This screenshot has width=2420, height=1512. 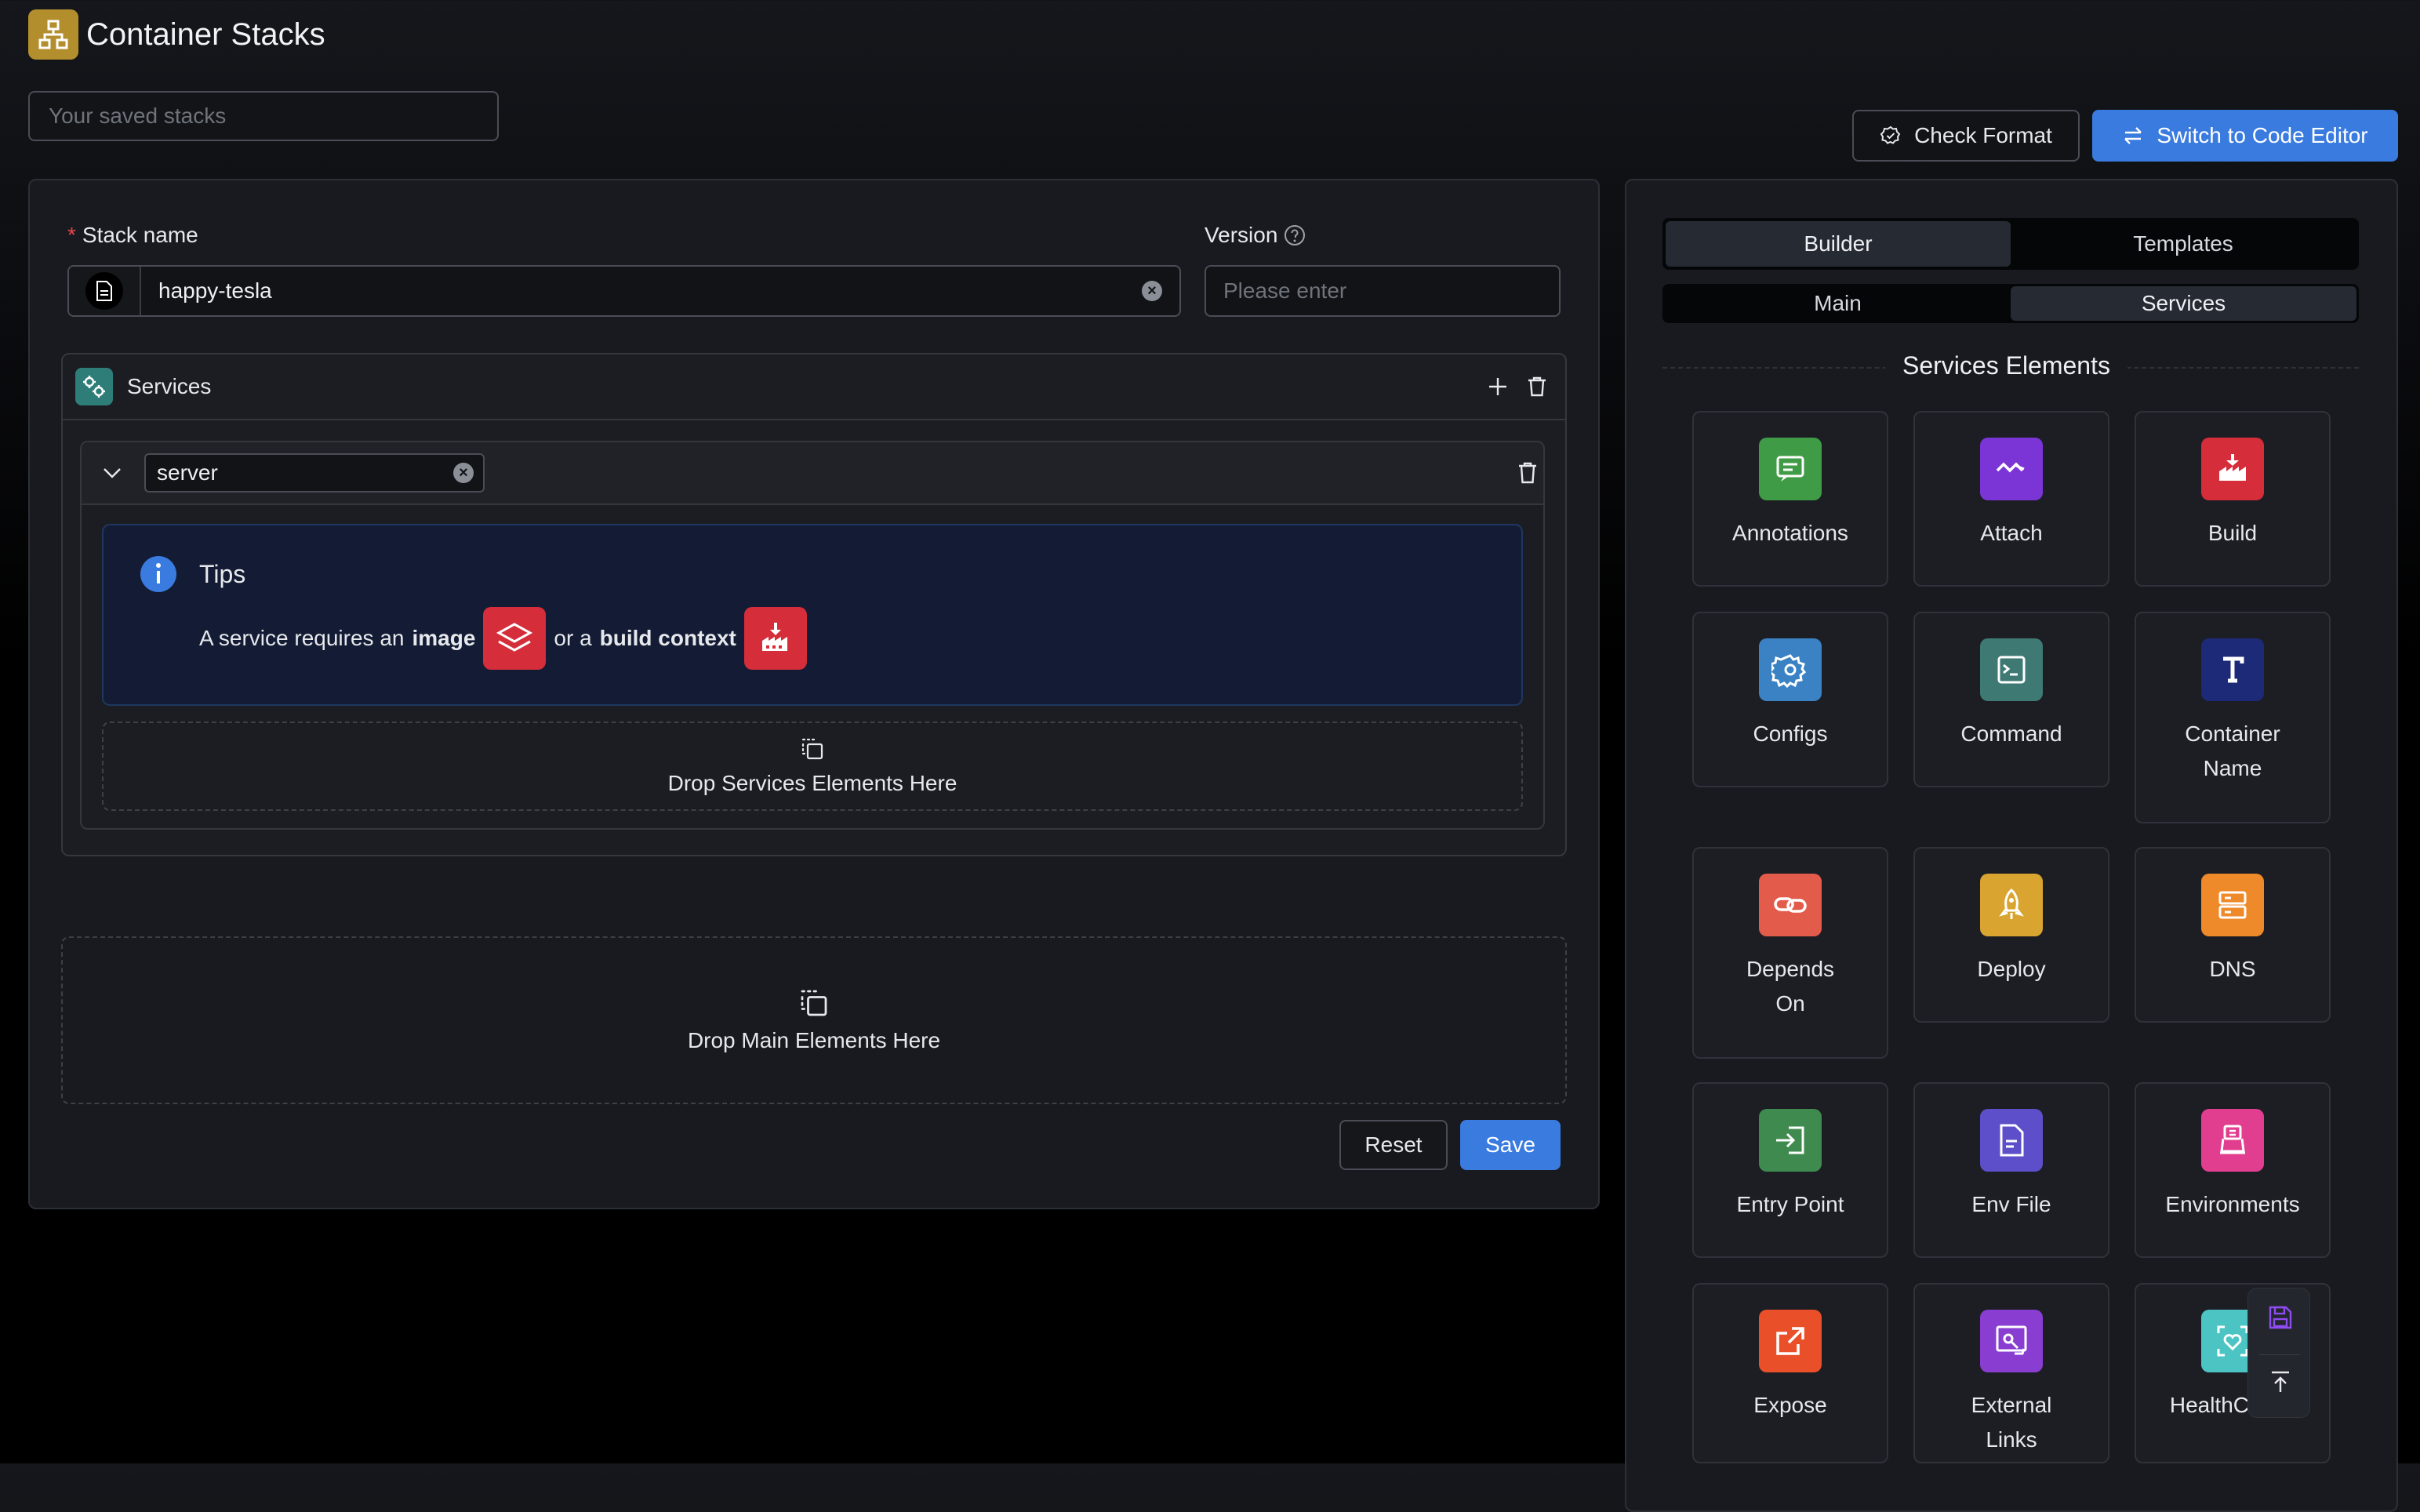 I want to click on message-icon, so click(x=1790, y=469).